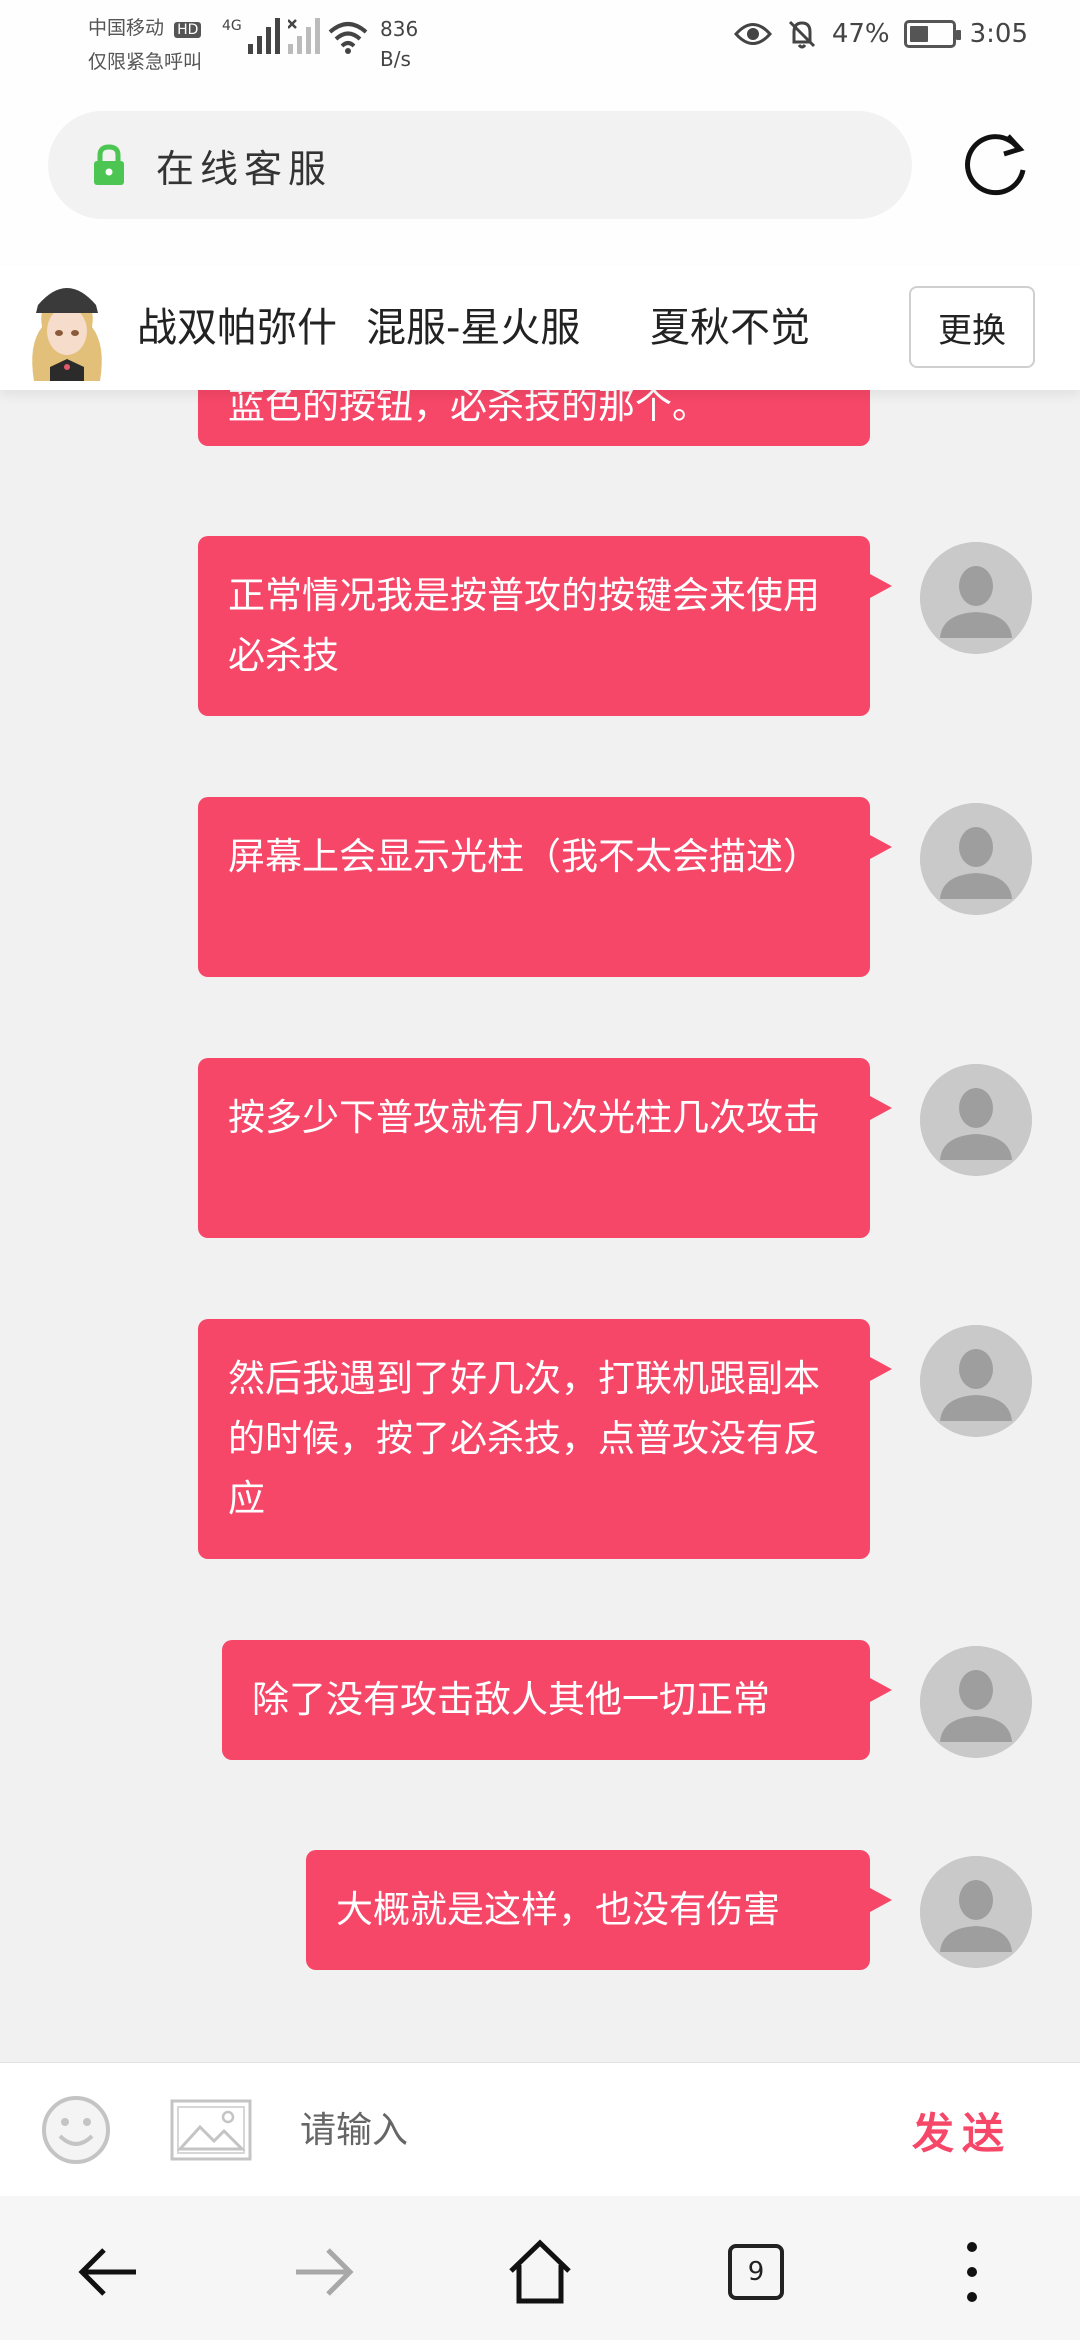  I want to click on signal-strength-icon, so click(263, 36).